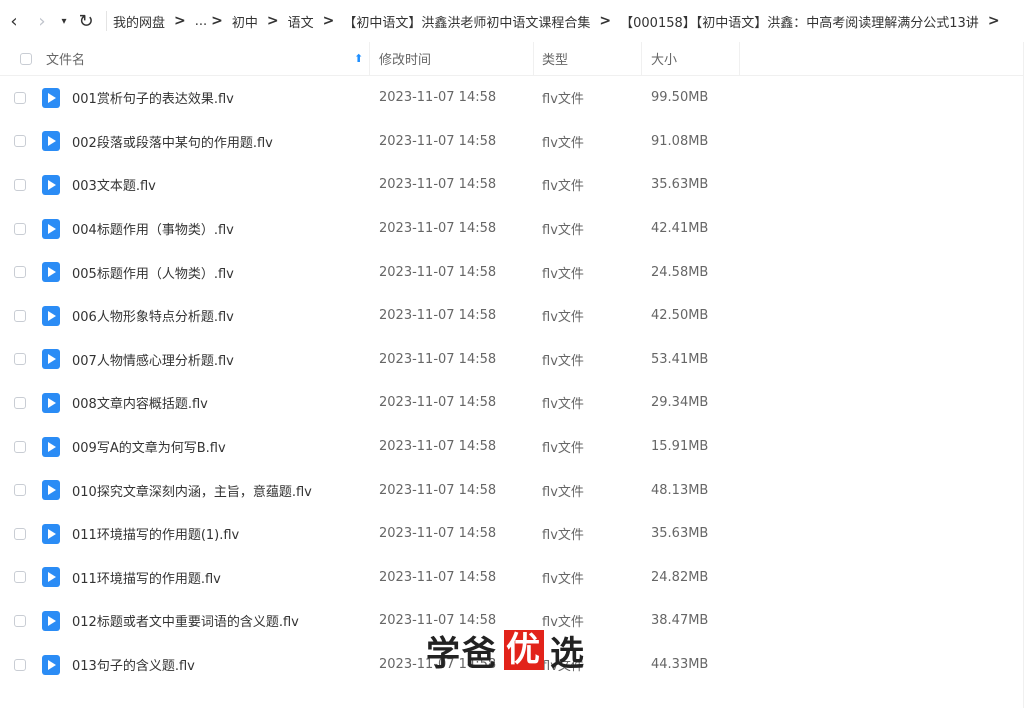 This screenshot has width=1024, height=708. What do you see at coordinates (680, 621) in the screenshot?
I see `file-size: 38.47MB` at bounding box center [680, 621].